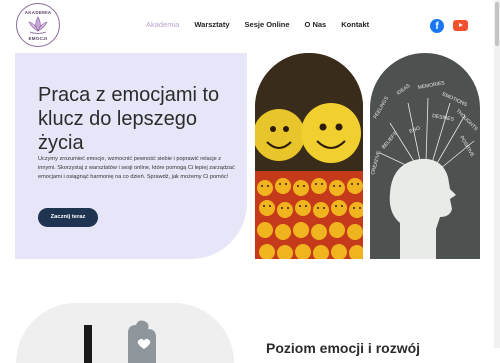 Image resolution: width=500 pixels, height=363 pixels. What do you see at coordinates (309, 156) in the screenshot?
I see `emoji-balls-image` at bounding box center [309, 156].